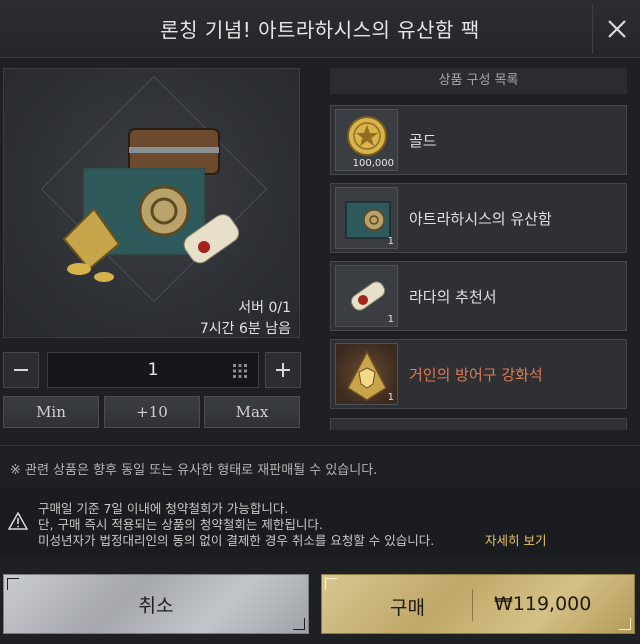  I want to click on plus-ten-button: +10, so click(152, 412).